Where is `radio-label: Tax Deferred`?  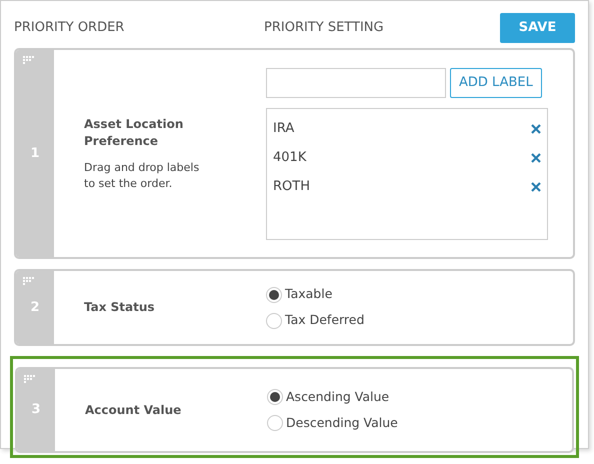
radio-label: Tax Deferred is located at coordinates (324, 320).